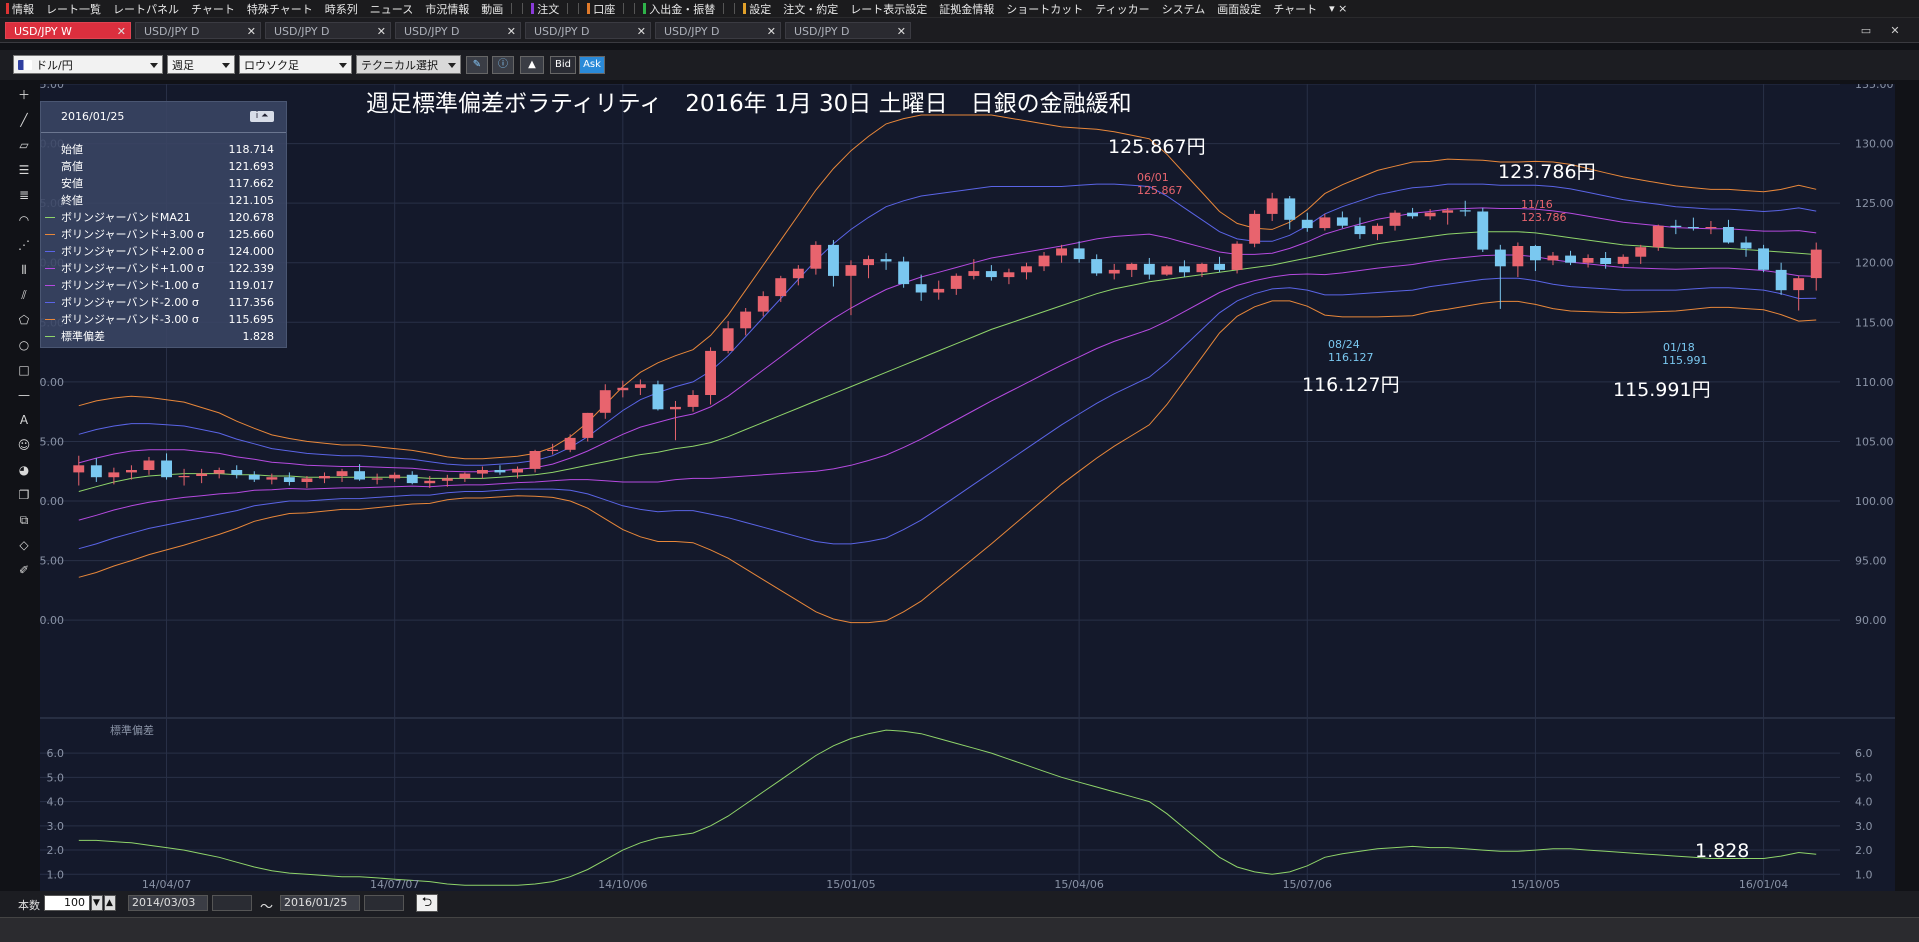 Image resolution: width=1919 pixels, height=942 pixels. Describe the element at coordinates (427, 903) in the screenshot. I see `apply-icon: ⮌` at that location.